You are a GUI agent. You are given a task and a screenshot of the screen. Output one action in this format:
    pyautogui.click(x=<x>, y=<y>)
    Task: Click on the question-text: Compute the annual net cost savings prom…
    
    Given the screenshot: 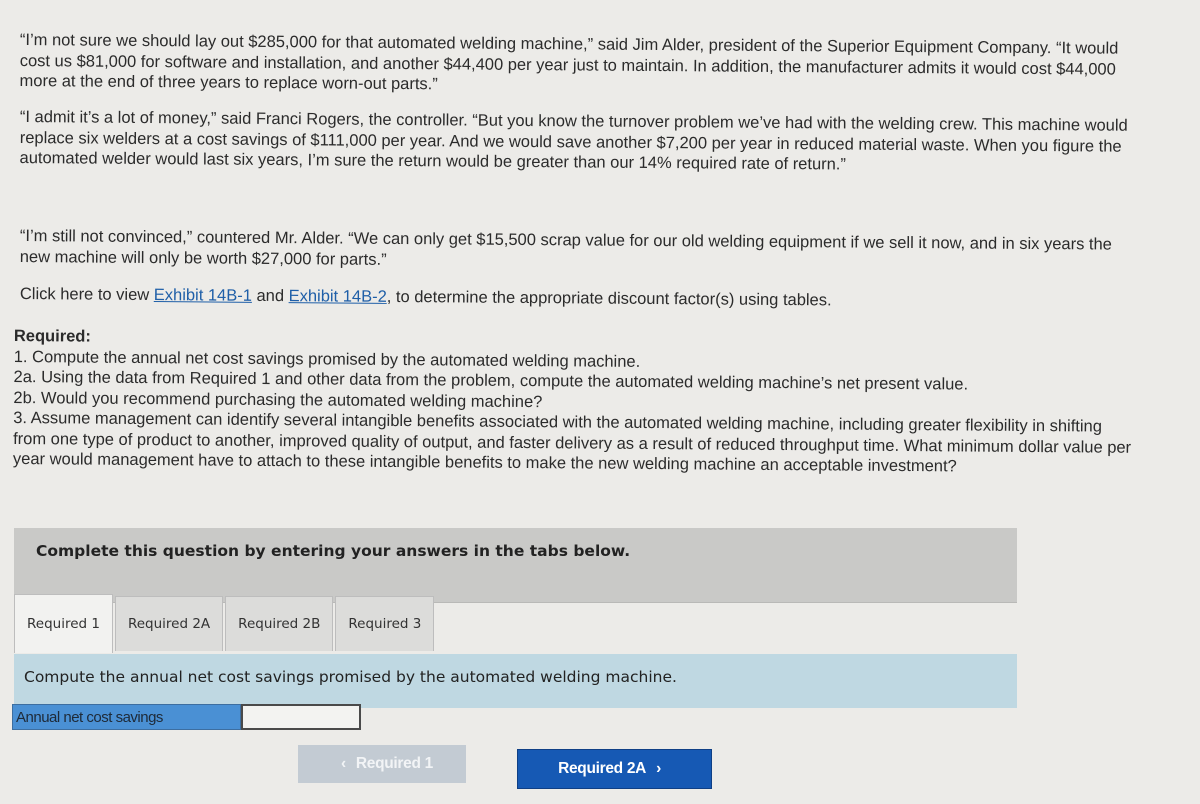 What is the action you would take?
    pyautogui.click(x=350, y=677)
    